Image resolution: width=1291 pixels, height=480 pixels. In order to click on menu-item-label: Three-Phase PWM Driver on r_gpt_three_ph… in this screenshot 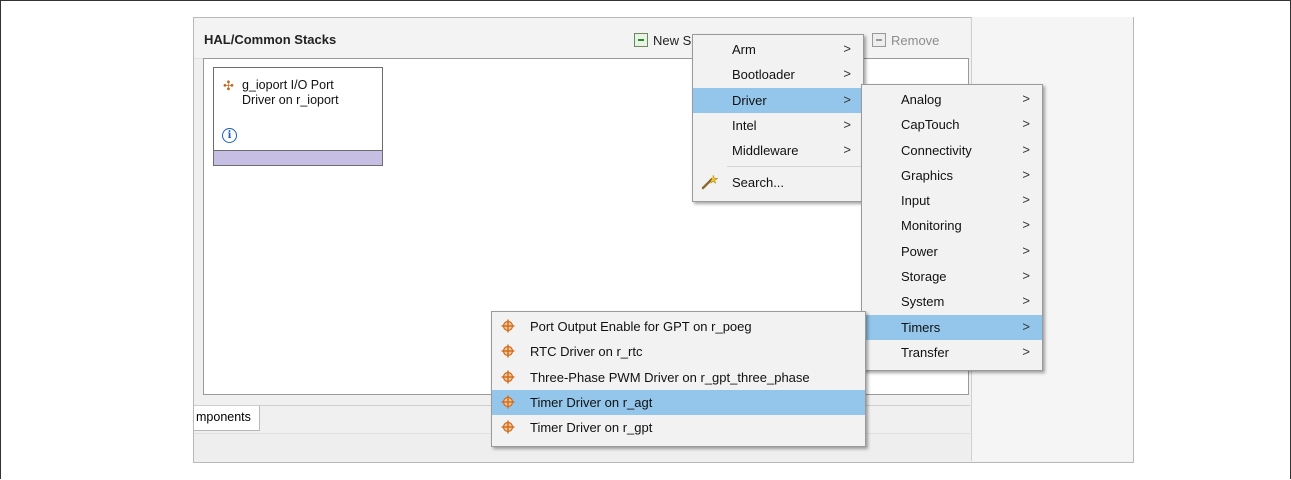, I will do `click(670, 377)`.